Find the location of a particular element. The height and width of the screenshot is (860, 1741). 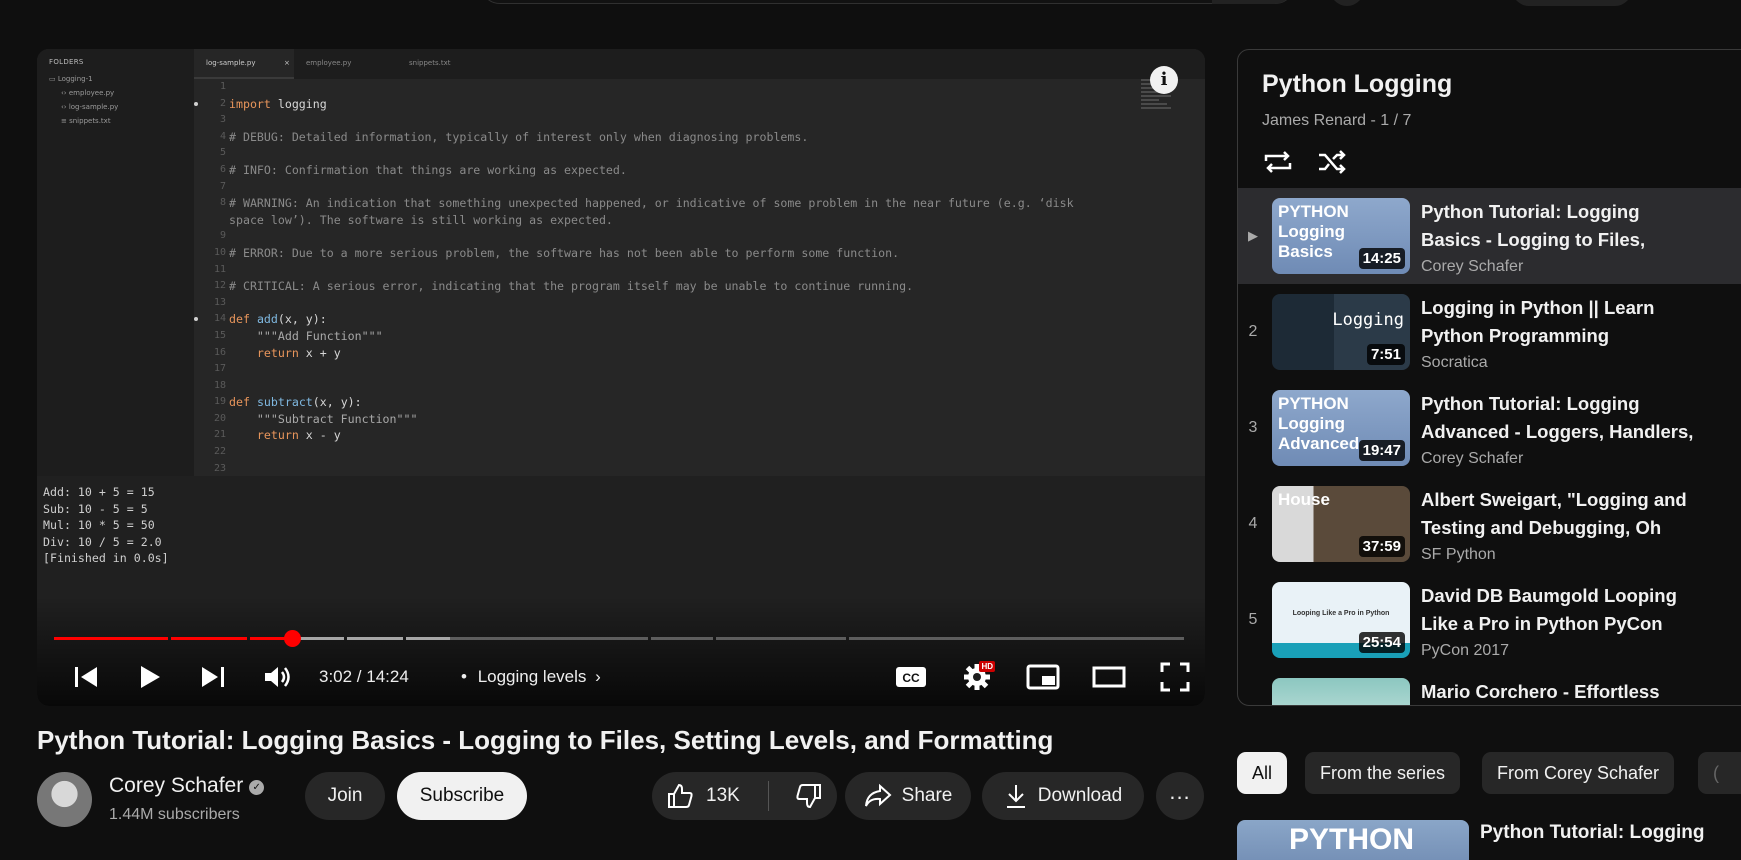

video-thumbnail: House 37:59 is located at coordinates (1341, 524).